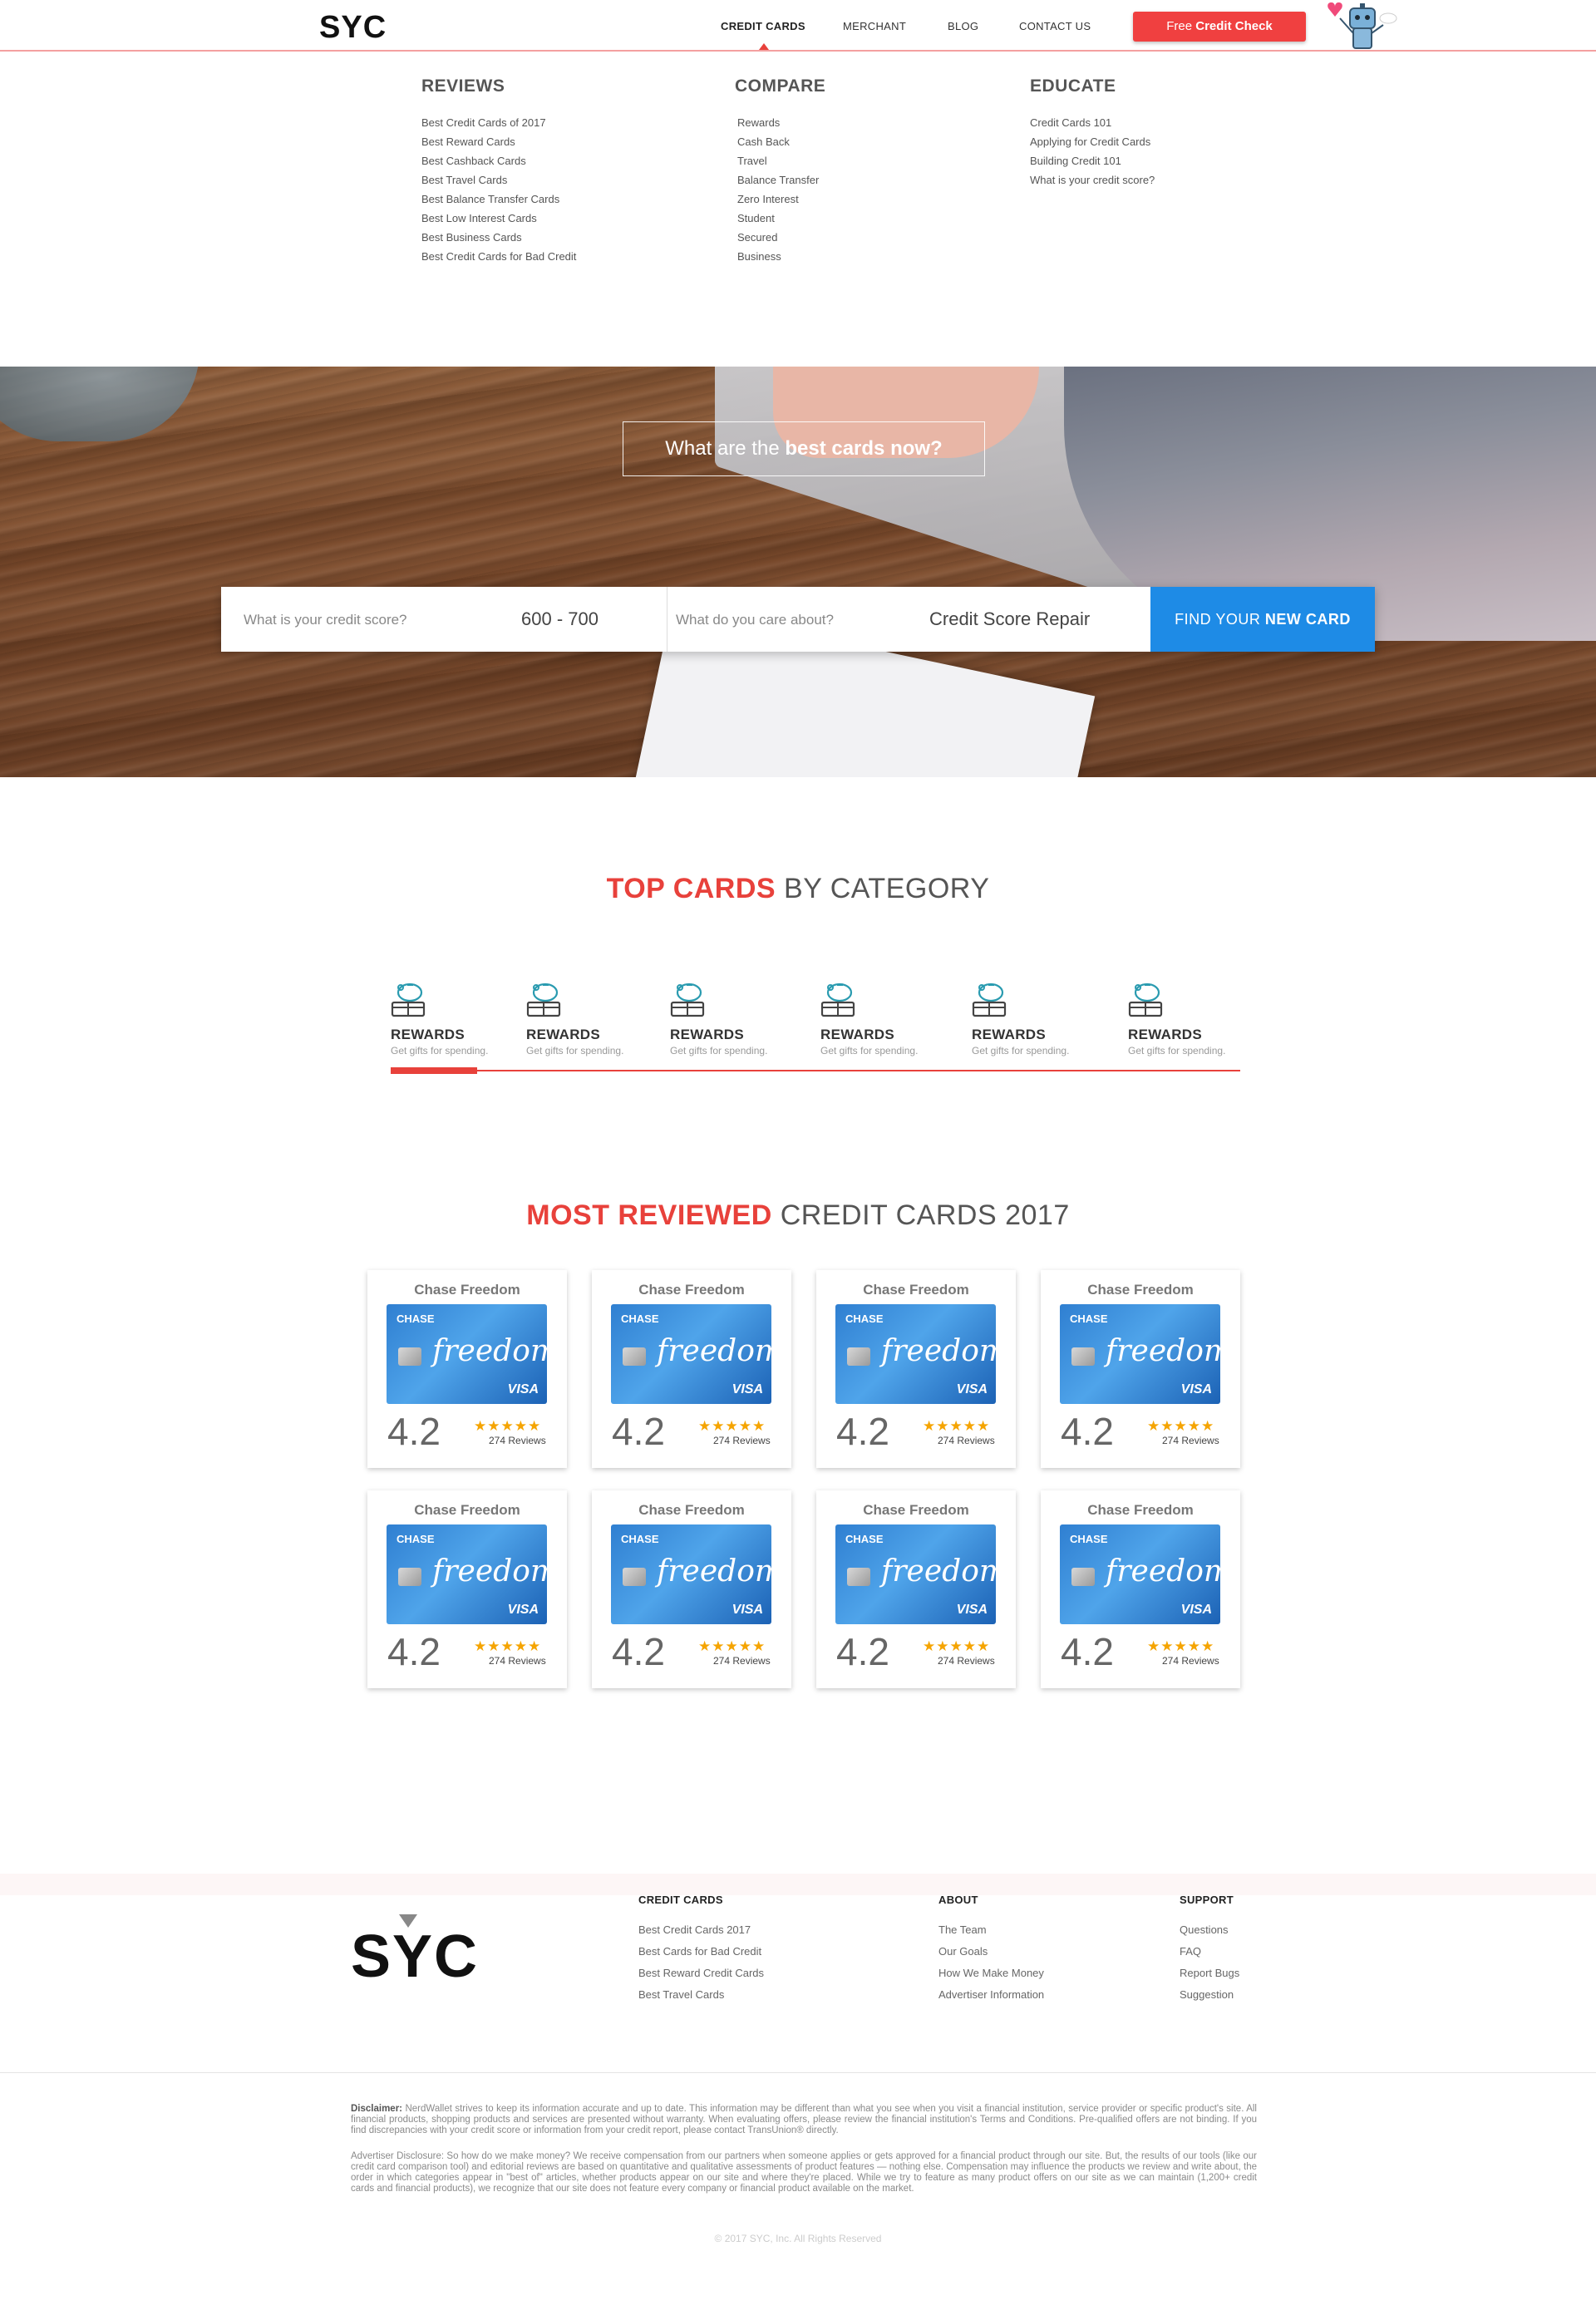 The height and width of the screenshot is (2310, 1596). What do you see at coordinates (1219, 27) in the screenshot?
I see `free-credit-check-button: Free Credit Check` at bounding box center [1219, 27].